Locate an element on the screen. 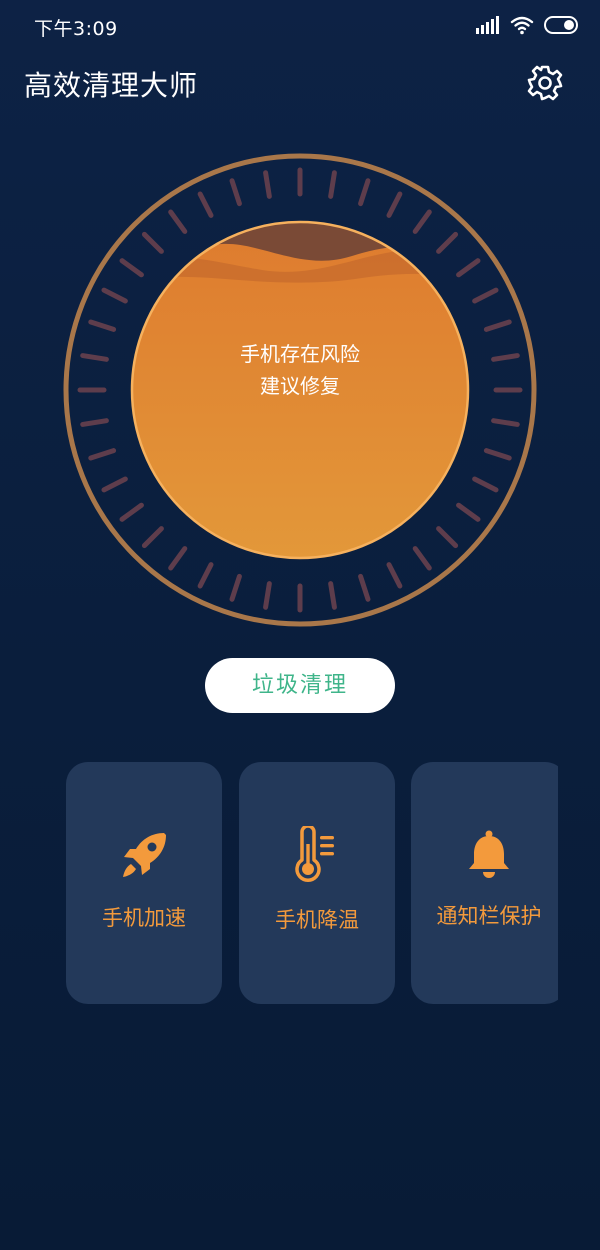  feature-label: 手机加速 is located at coordinates (144, 918).